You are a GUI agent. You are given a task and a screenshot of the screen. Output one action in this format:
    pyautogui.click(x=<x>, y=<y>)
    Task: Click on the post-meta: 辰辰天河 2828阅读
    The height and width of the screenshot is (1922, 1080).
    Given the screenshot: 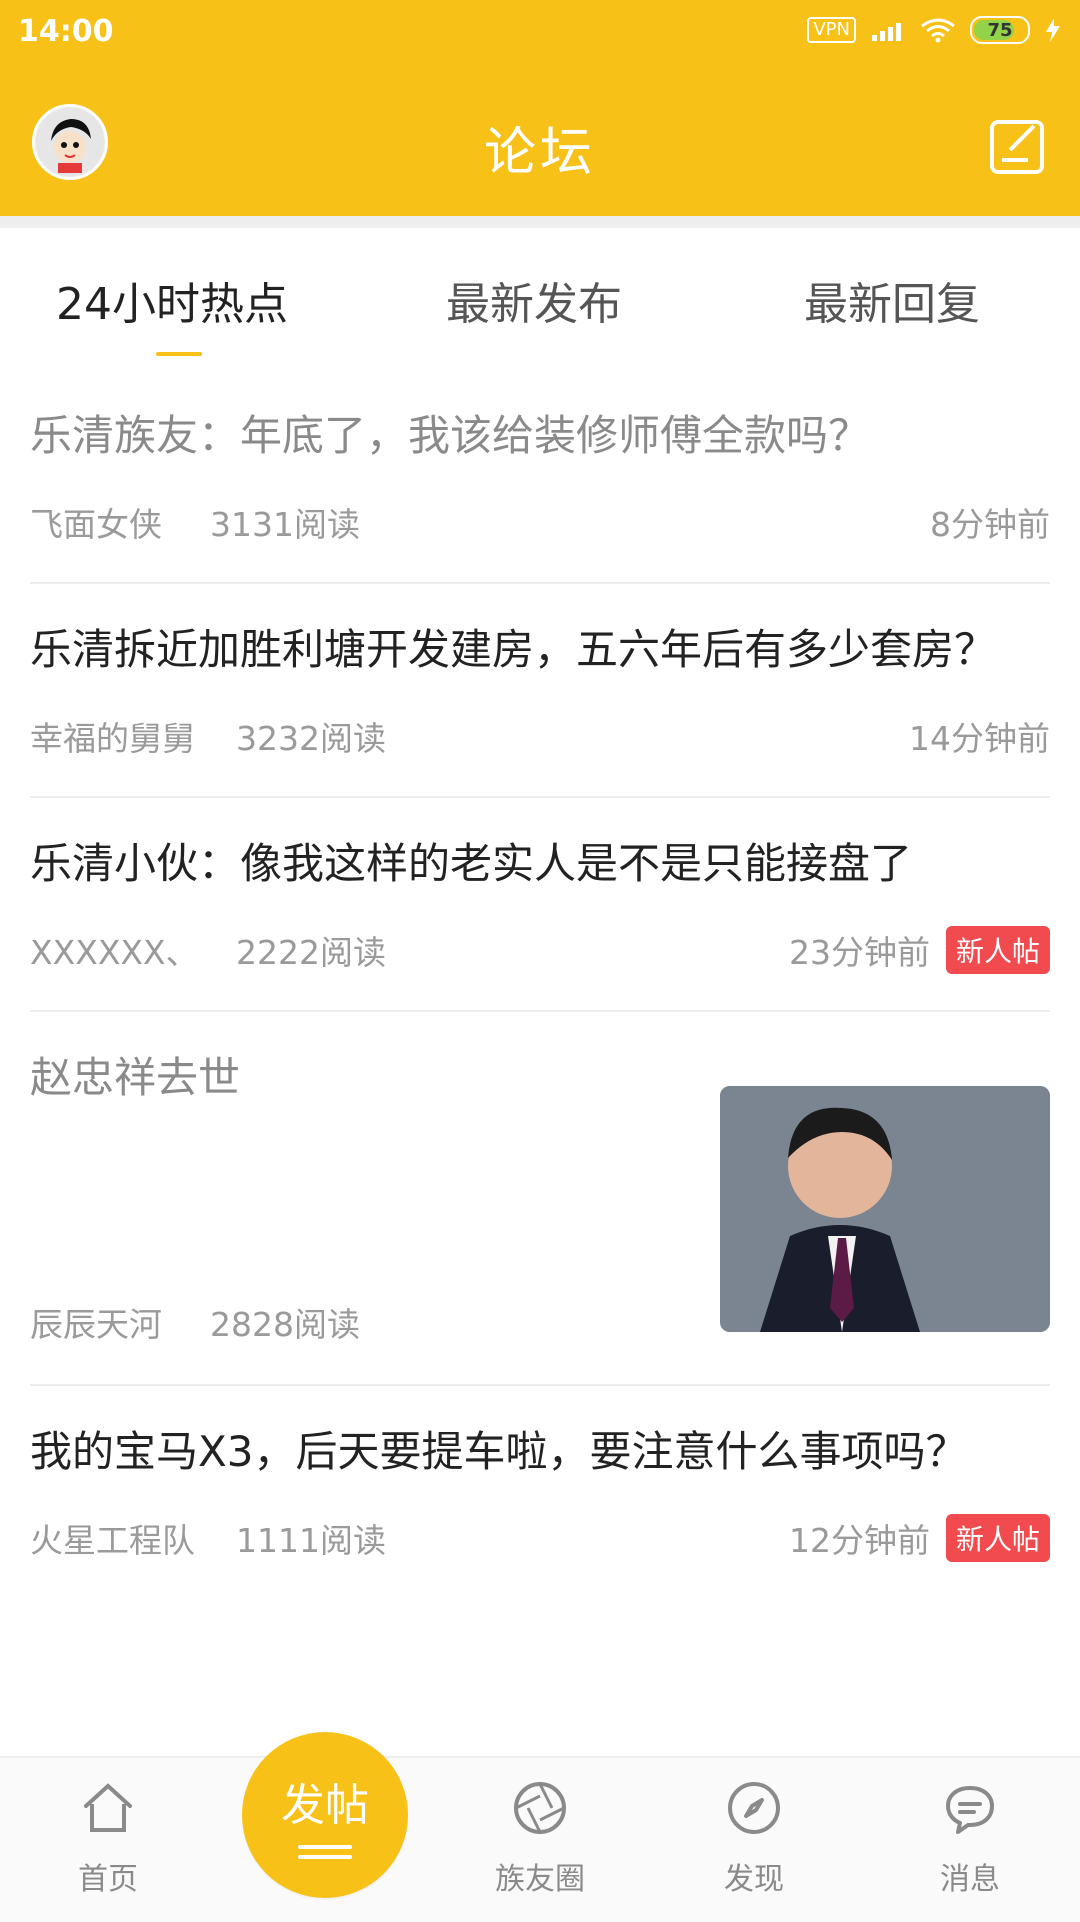 What is the action you would take?
    pyautogui.click(x=340, y=1318)
    